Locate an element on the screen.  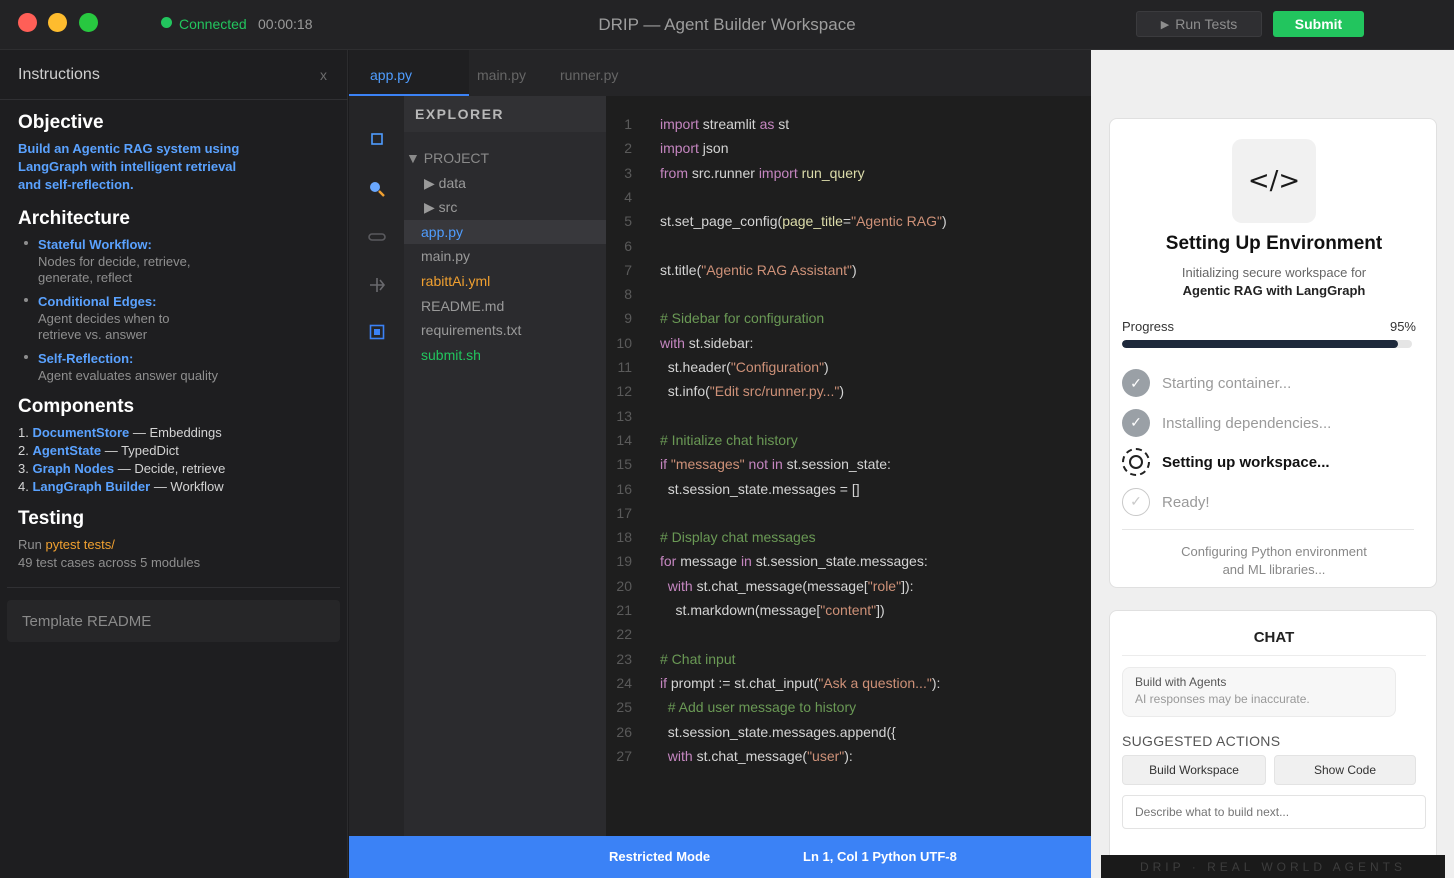
line-number: 17 is located at coordinates (624, 512).